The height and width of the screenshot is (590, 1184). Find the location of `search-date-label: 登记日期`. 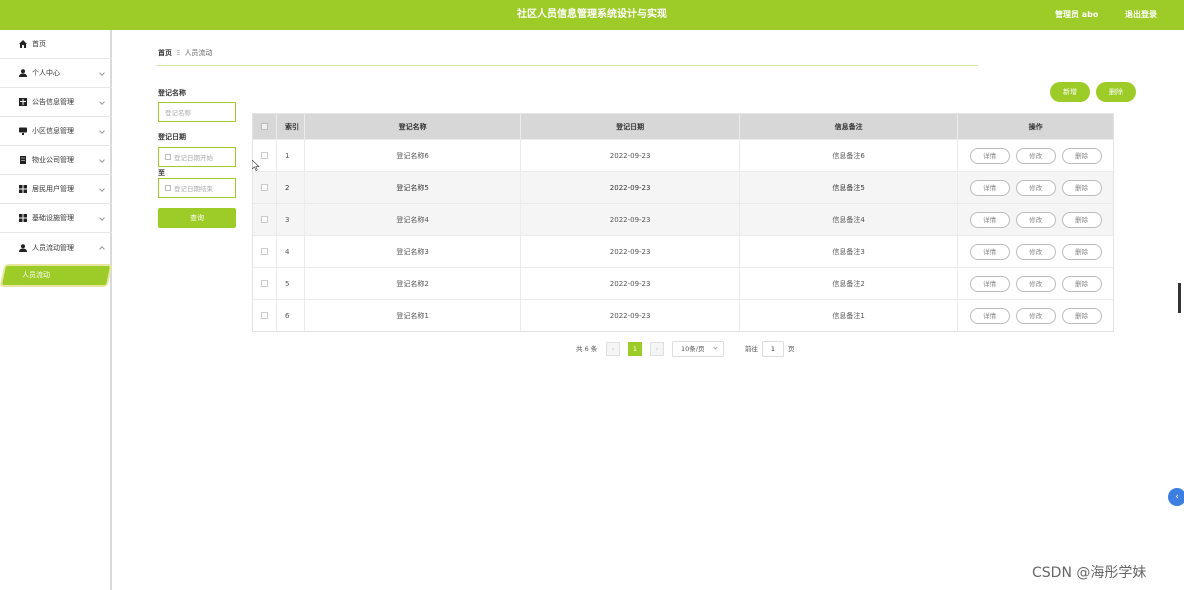

search-date-label: 登记日期 is located at coordinates (172, 137).